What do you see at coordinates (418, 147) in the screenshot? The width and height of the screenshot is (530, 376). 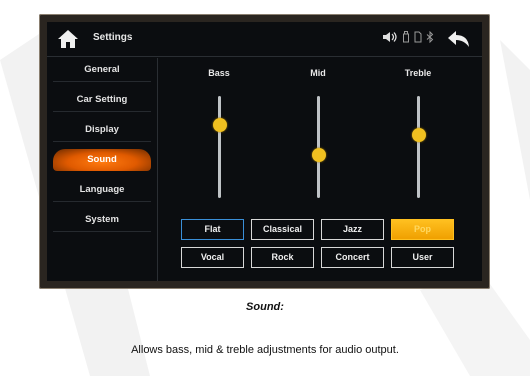 I see `treble-slider-track` at bounding box center [418, 147].